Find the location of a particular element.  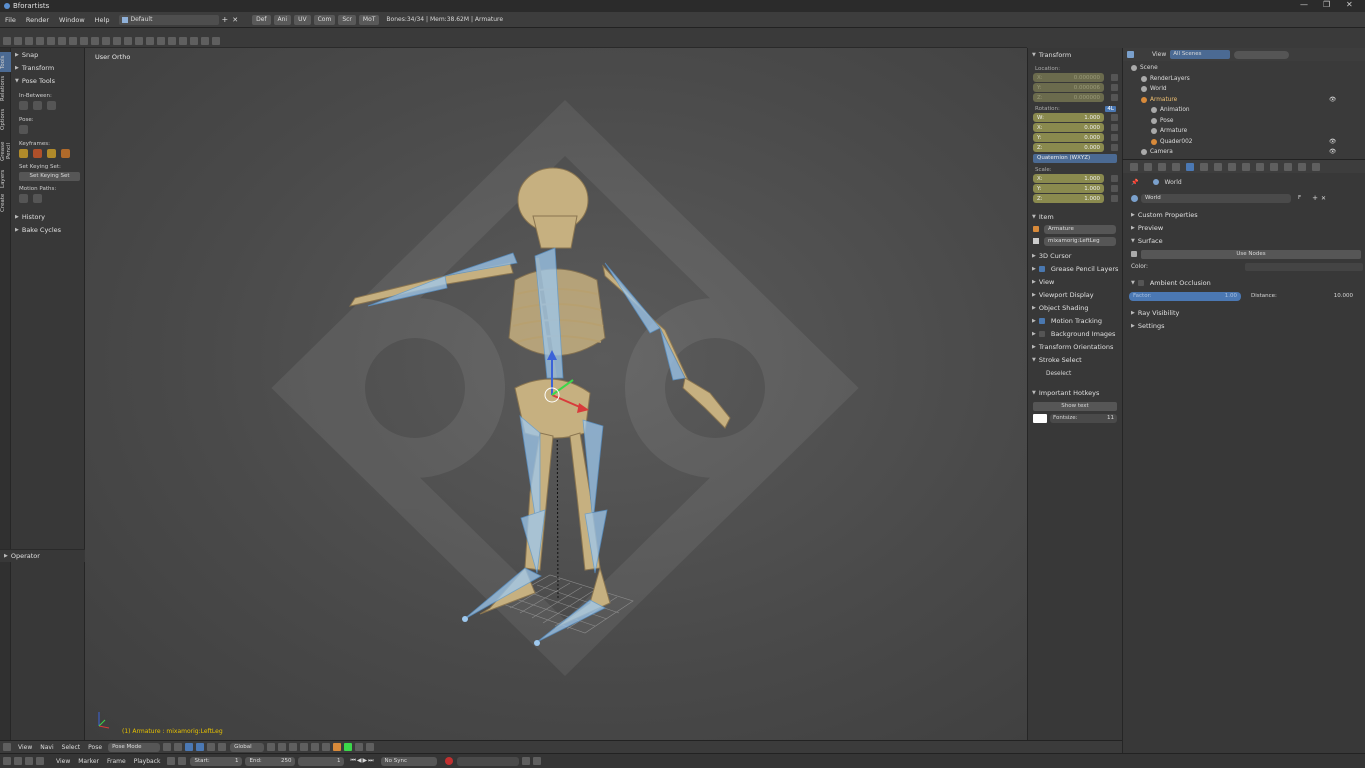

align-right-icon is located at coordinates (161, 40).